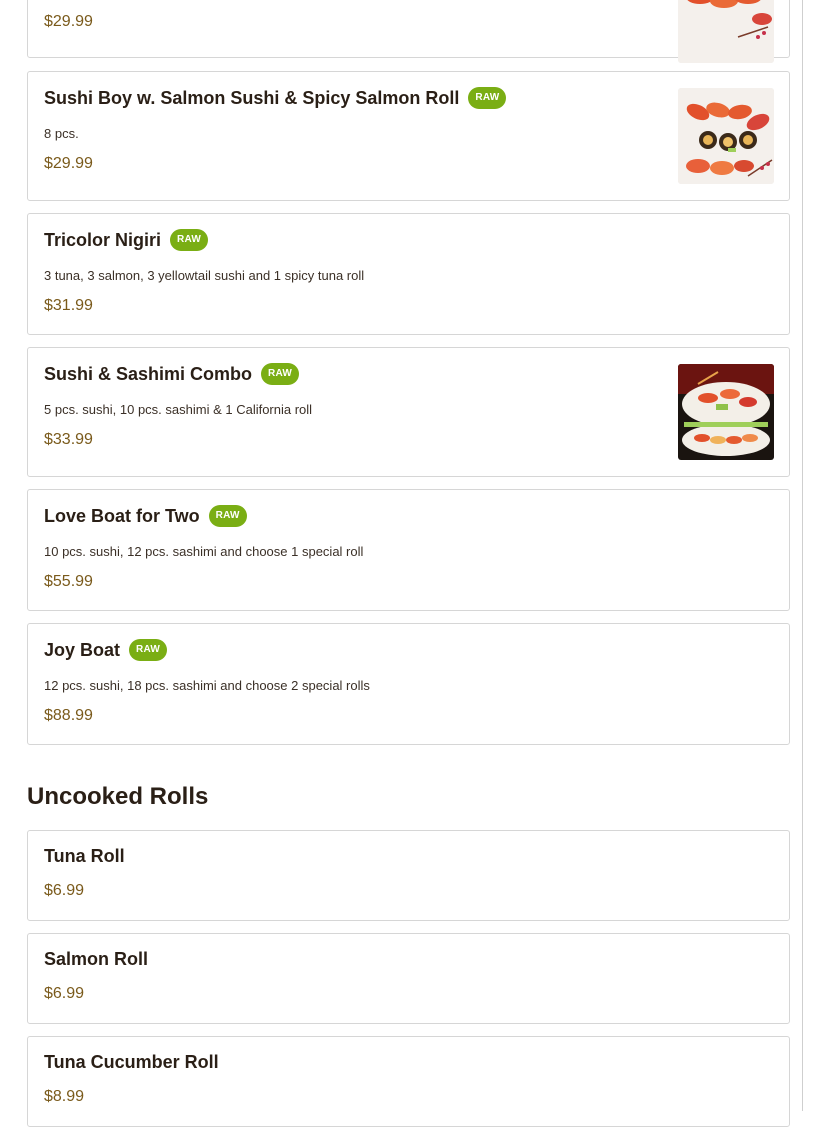 The width and height of the screenshot is (824, 1127). Describe the element at coordinates (68, 715) in the screenshot. I see `item-price: $88.99` at that location.